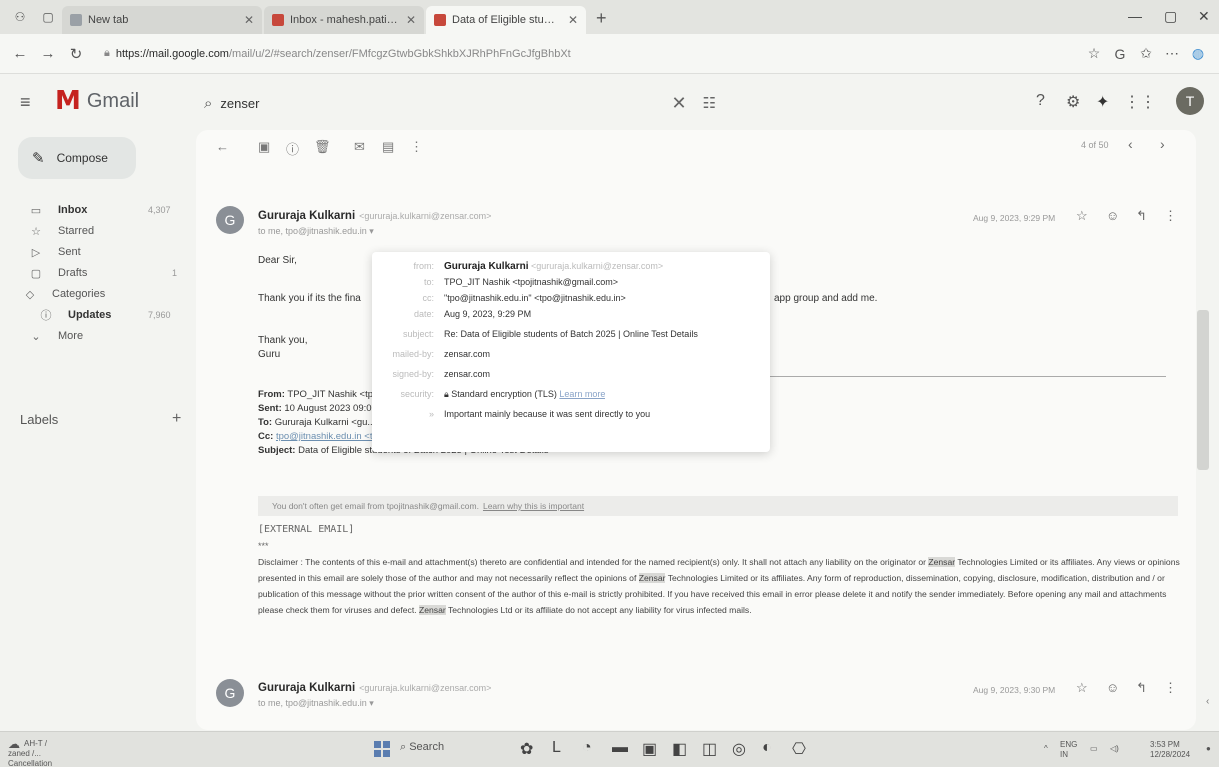  I want to click on notification-icon: ●, so click(1208, 749).